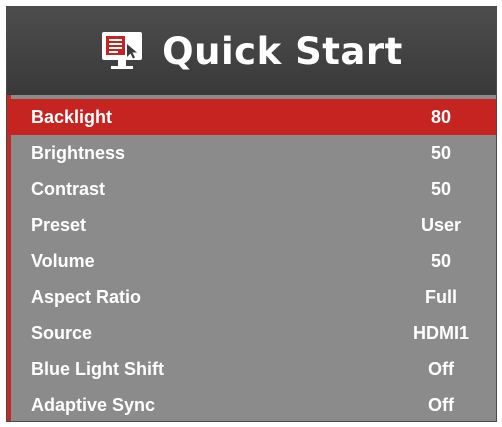 The width and height of the screenshot is (502, 427). Describe the element at coordinates (68, 189) in the screenshot. I see `menu-item-label: Contrast` at that location.